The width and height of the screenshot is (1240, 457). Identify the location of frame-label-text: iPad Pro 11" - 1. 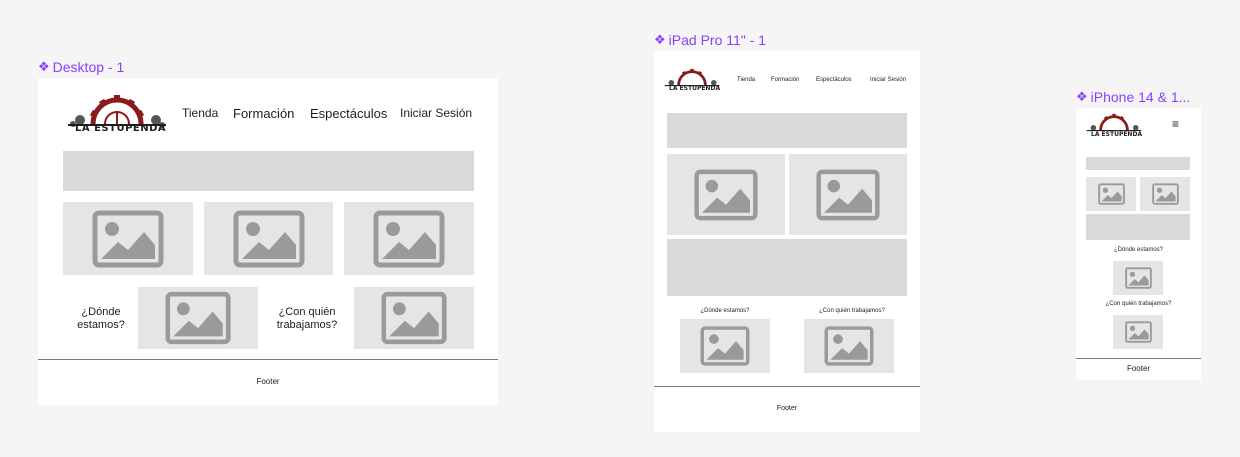
(717, 40).